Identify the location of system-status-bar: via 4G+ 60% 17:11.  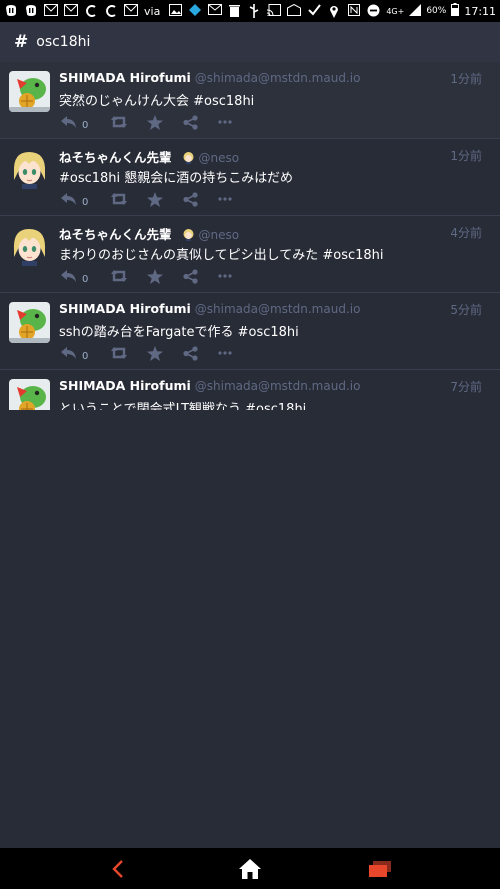
(250, 11).